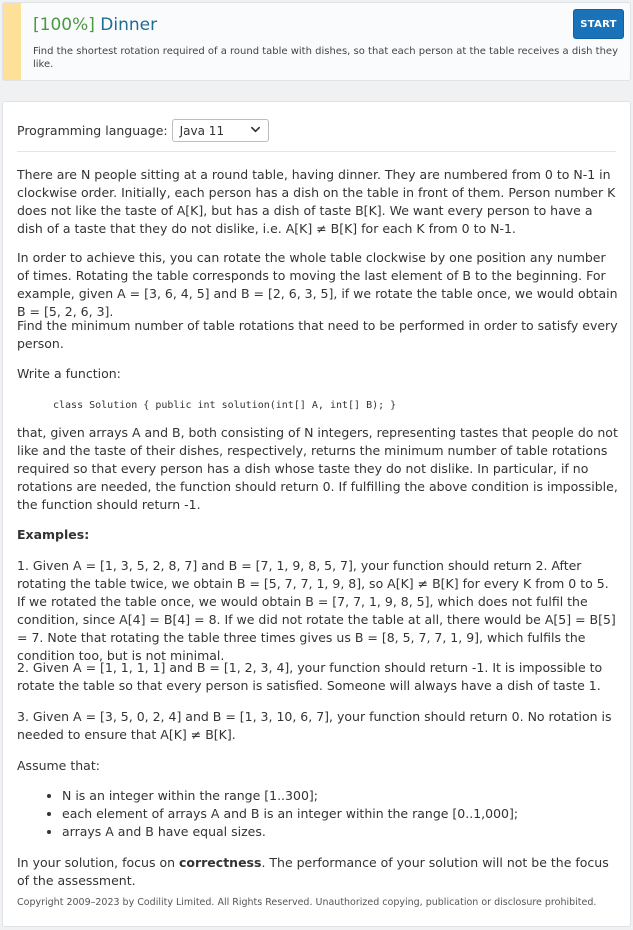 This screenshot has height=930, width=633. I want to click on assumption-item: arrays A and B have equal sizes., so click(341, 832).